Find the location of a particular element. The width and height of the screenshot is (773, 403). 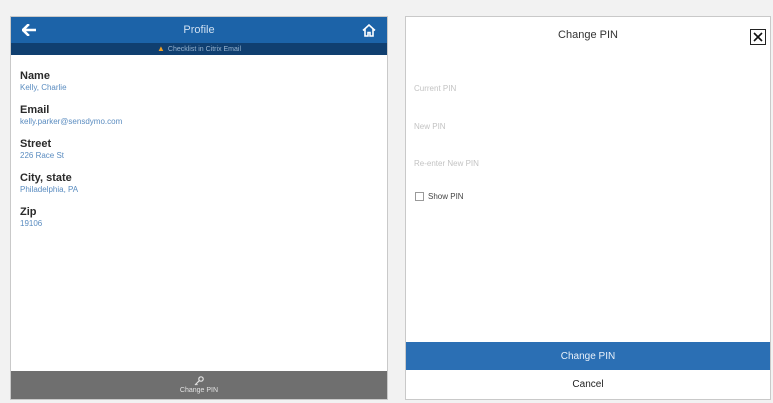

field-name: Name Kelly, Charlie is located at coordinates (203, 81).